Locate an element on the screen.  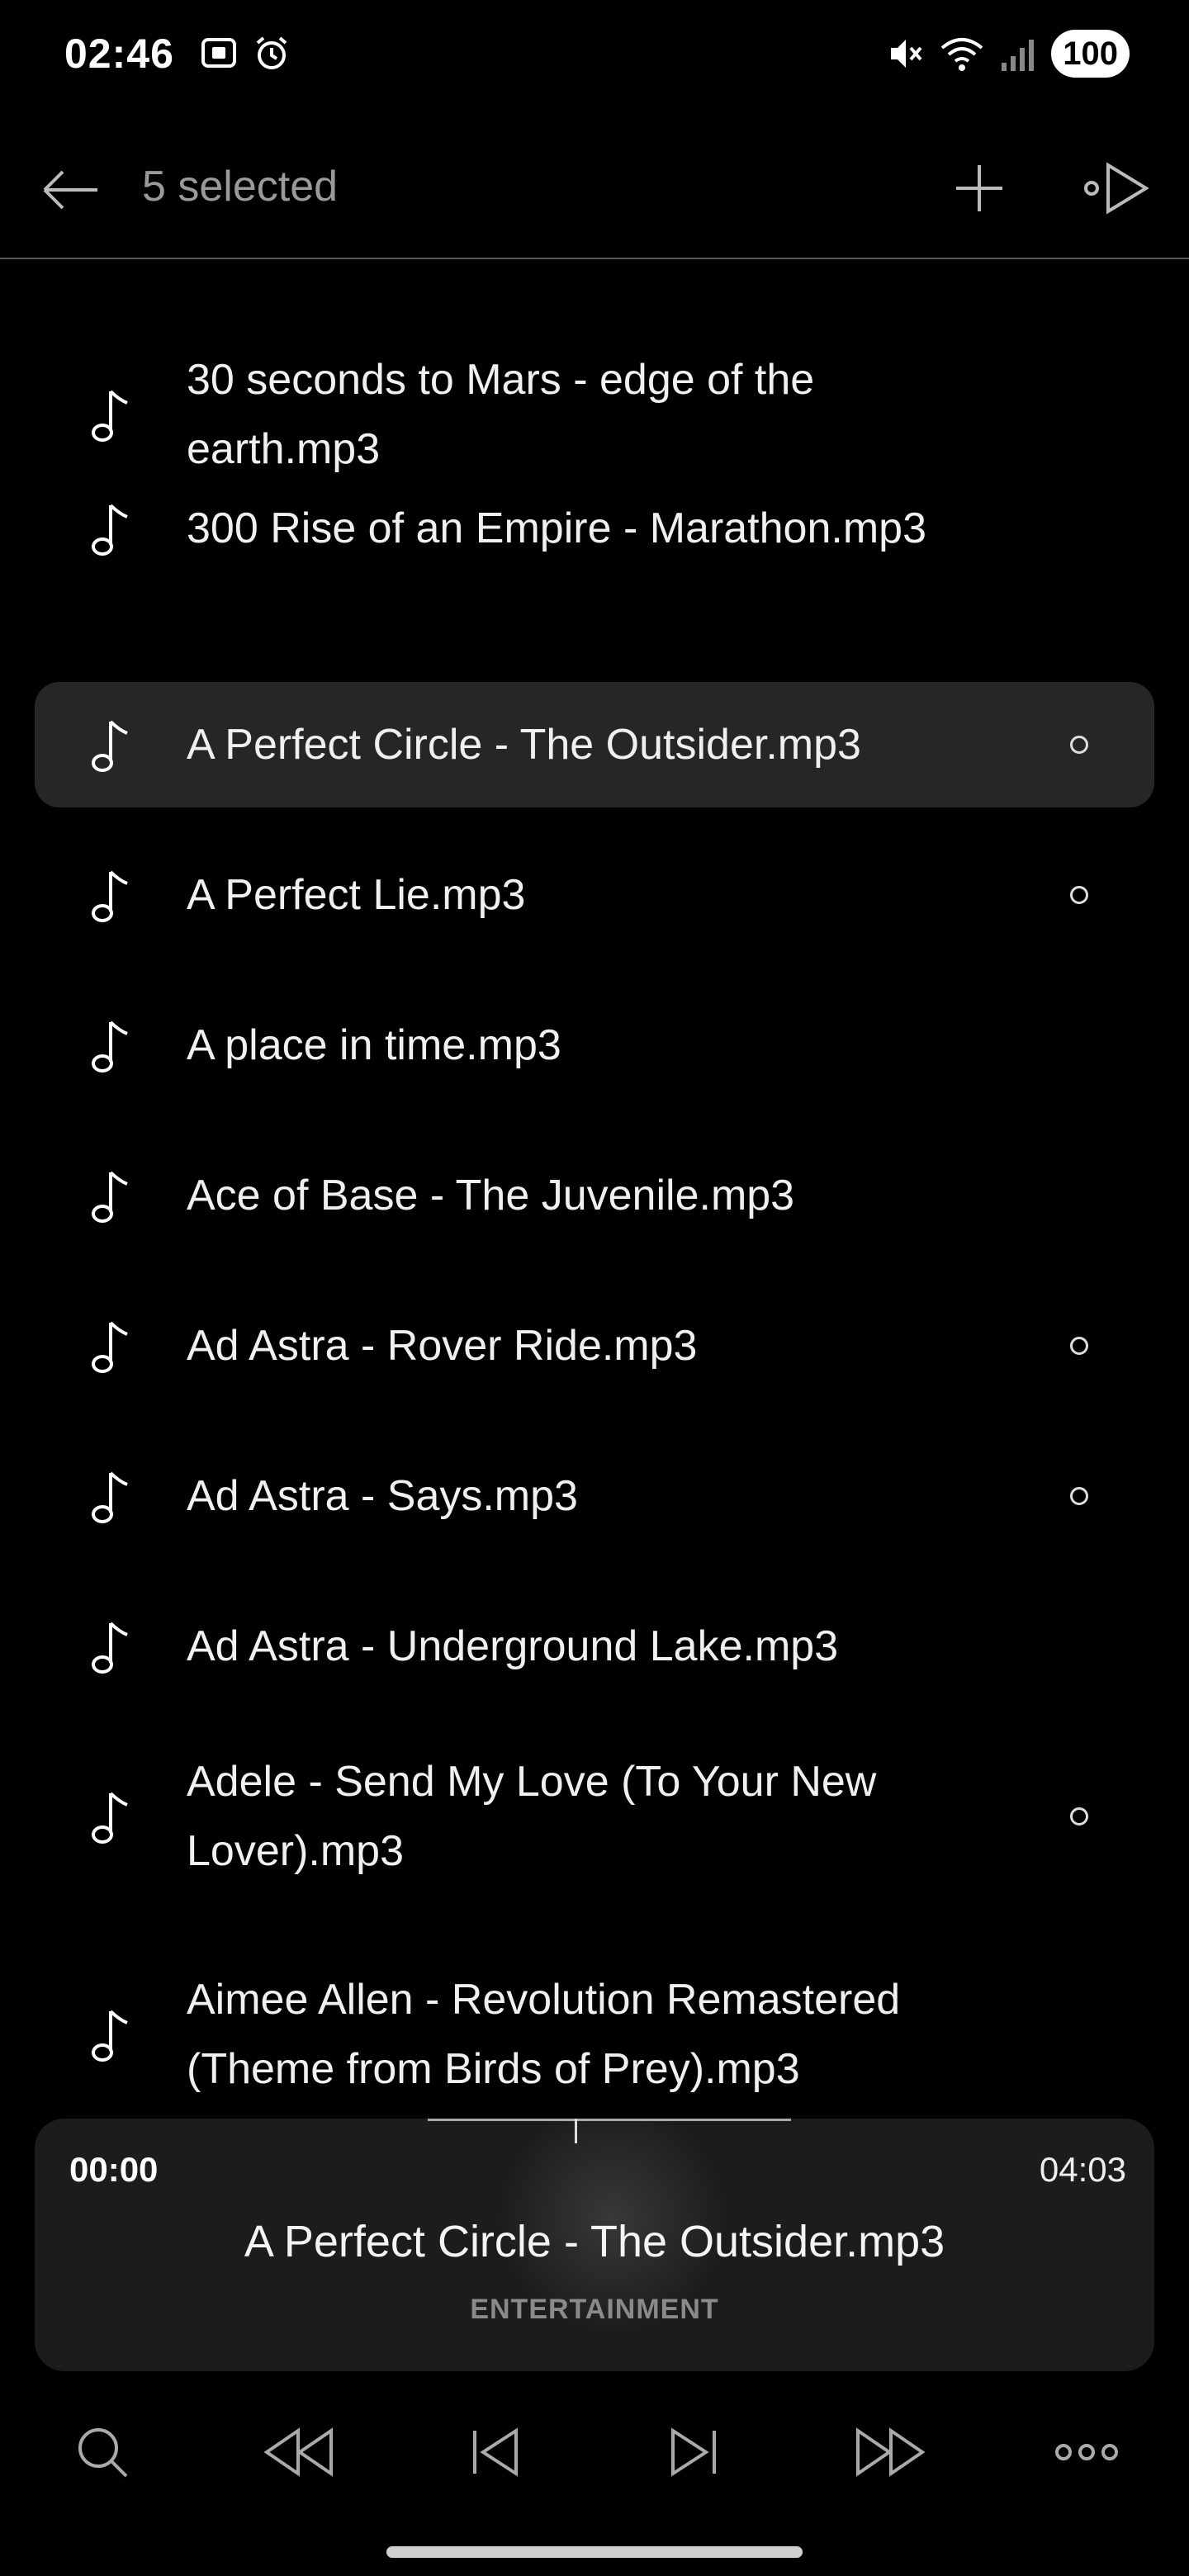
home-indicator is located at coordinates (594, 2552).